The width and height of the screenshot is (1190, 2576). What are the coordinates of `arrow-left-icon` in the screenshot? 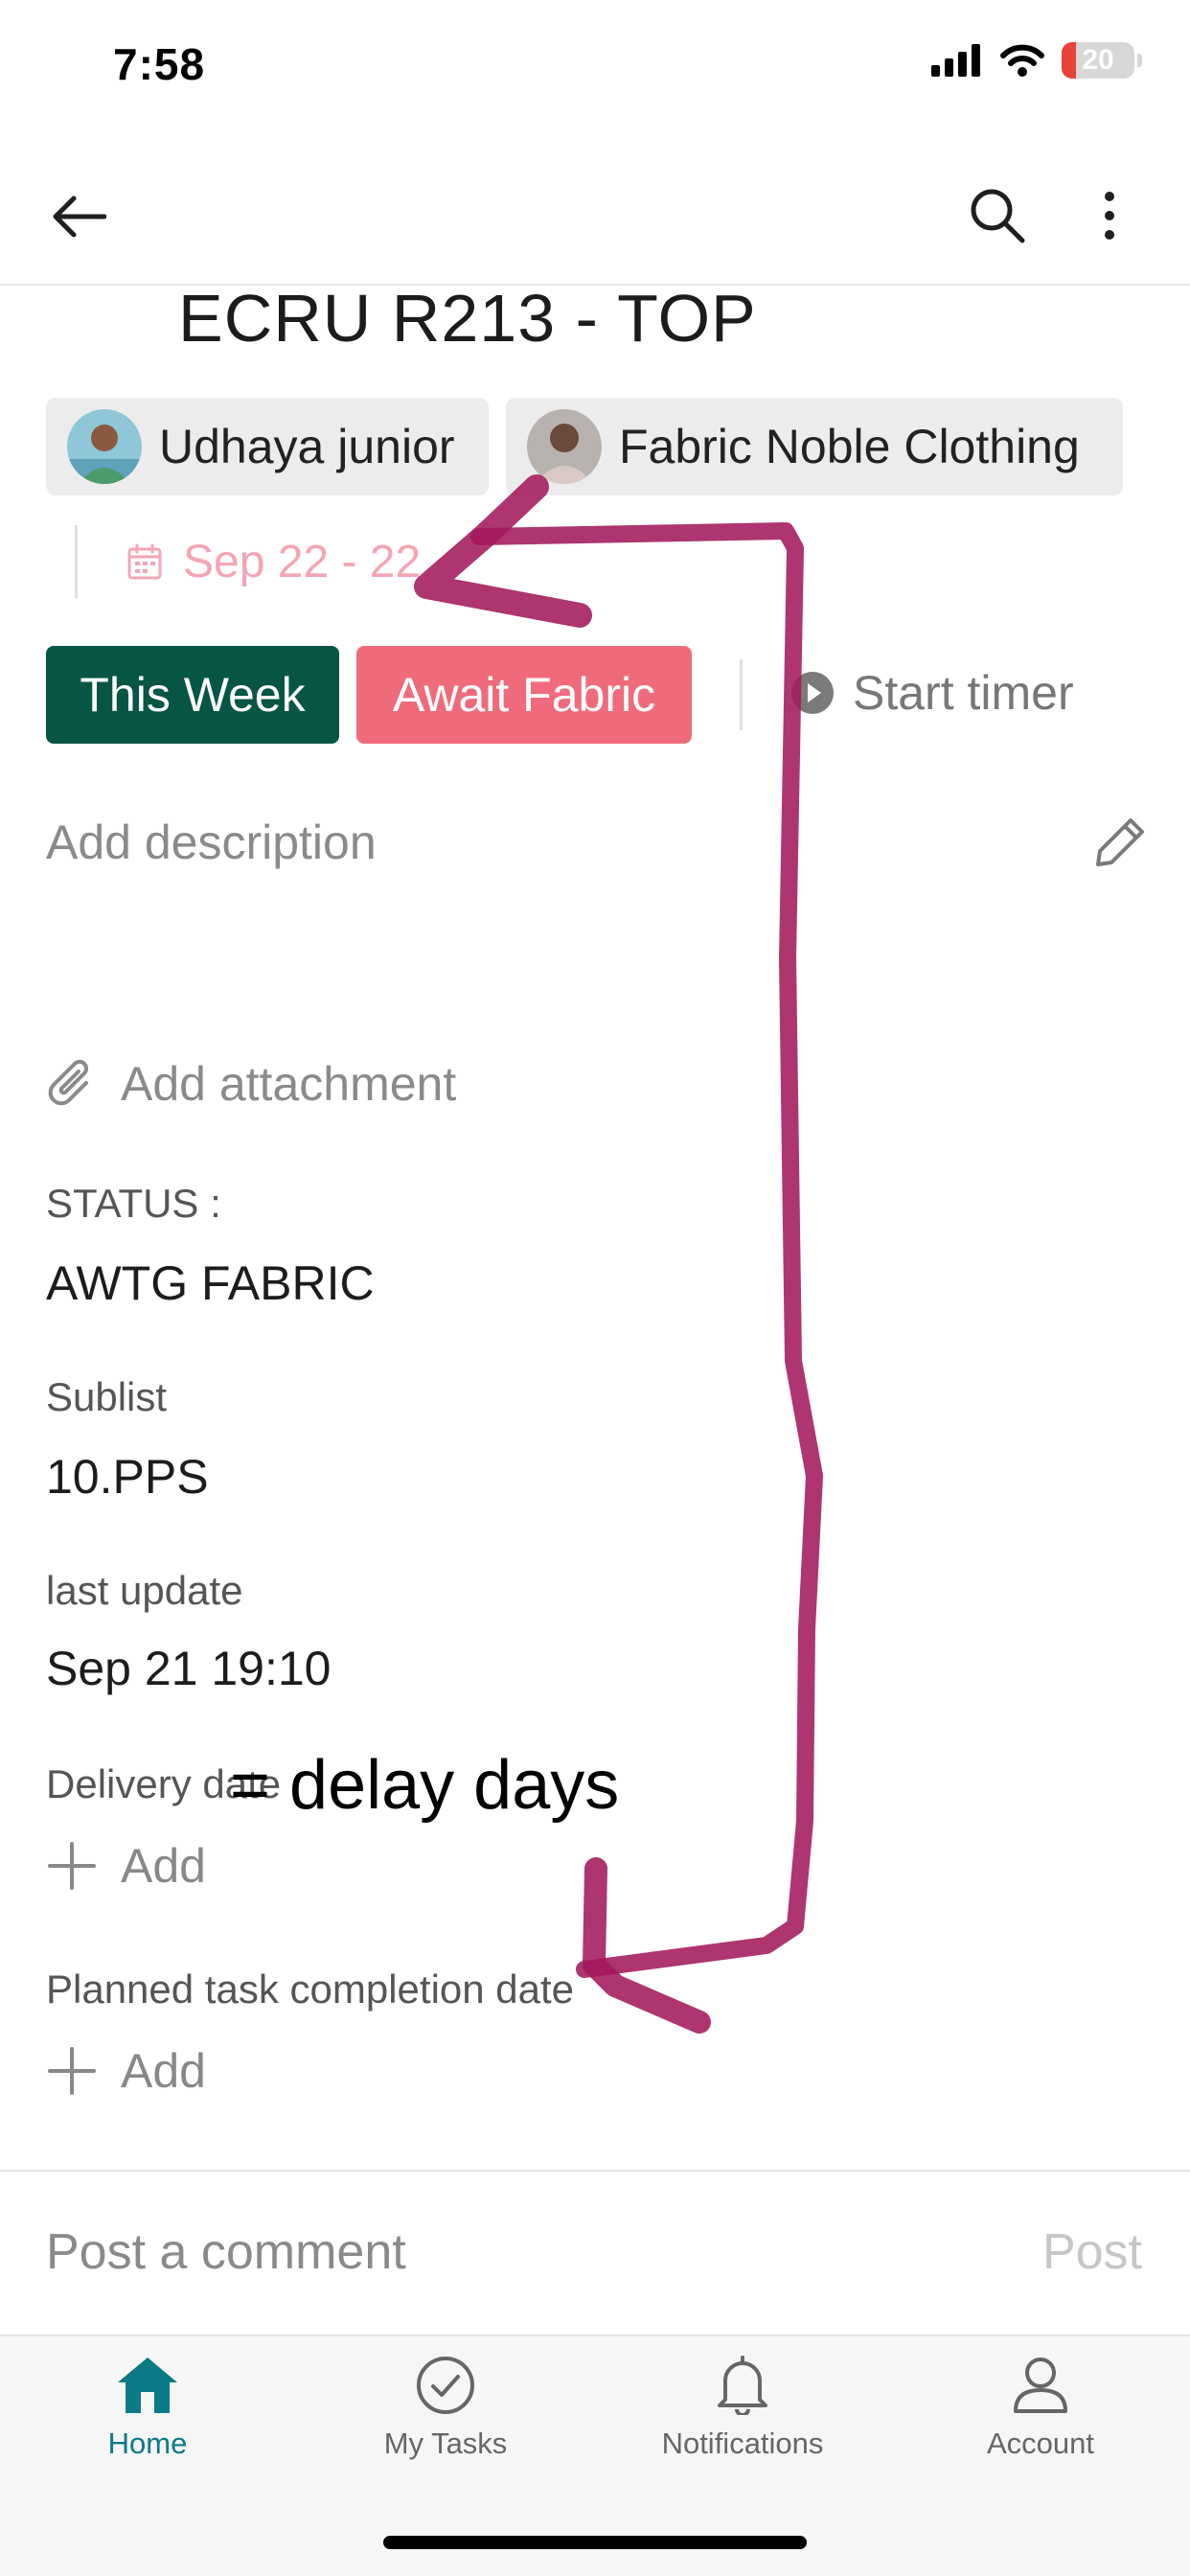 It's located at (80, 217).